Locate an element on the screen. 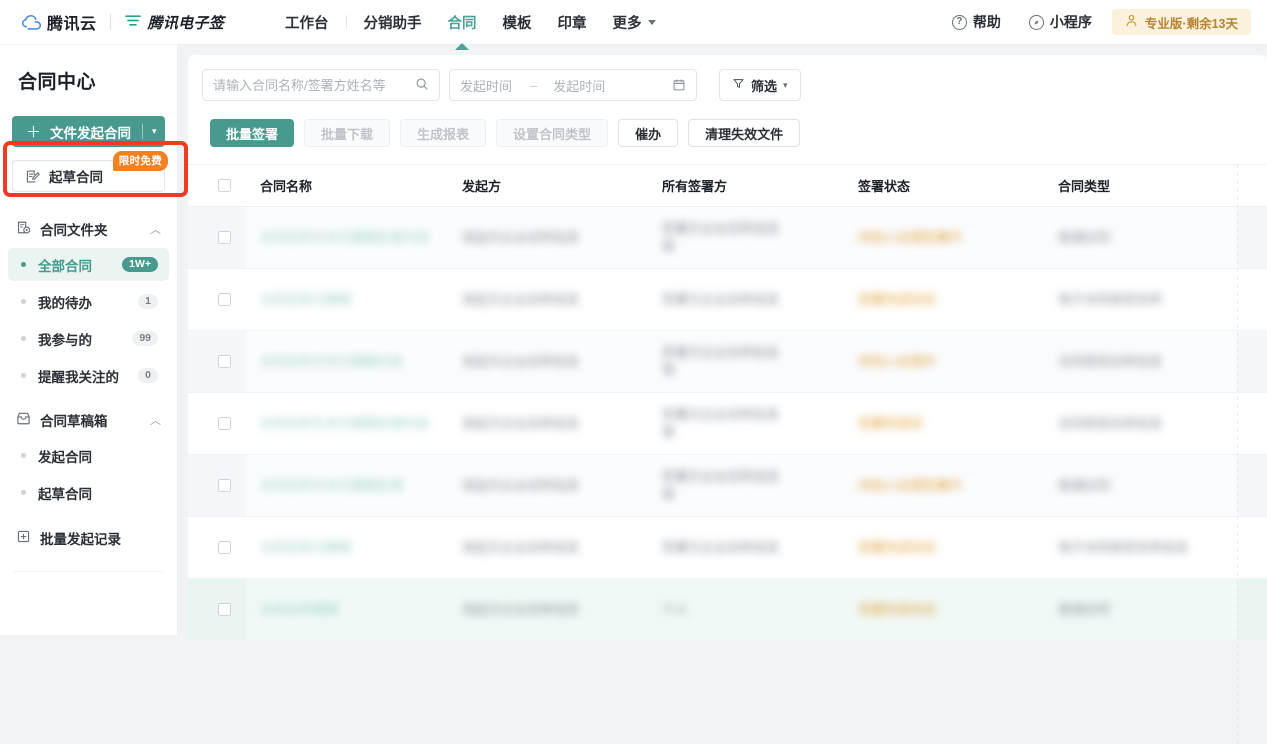 The width and height of the screenshot is (1267, 744). sidebar-item-all-contracts: 全部合同 1W+ is located at coordinates (88, 264).